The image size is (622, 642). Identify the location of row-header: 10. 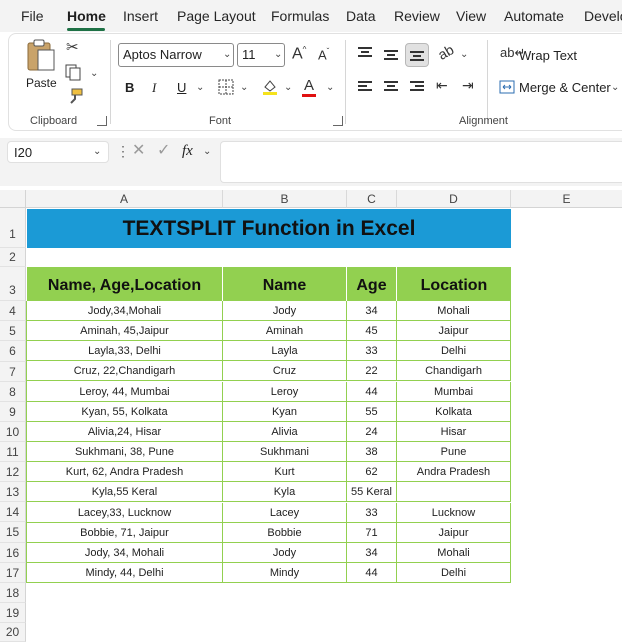
(13, 432).